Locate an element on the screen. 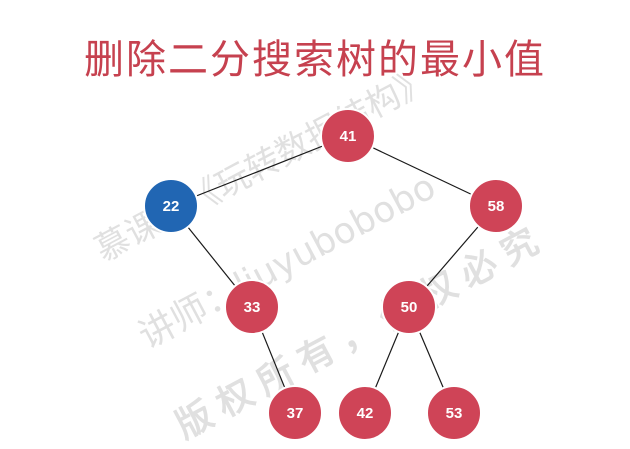 This screenshot has height=449, width=630. tree-node-label: 22 is located at coordinates (171, 206).